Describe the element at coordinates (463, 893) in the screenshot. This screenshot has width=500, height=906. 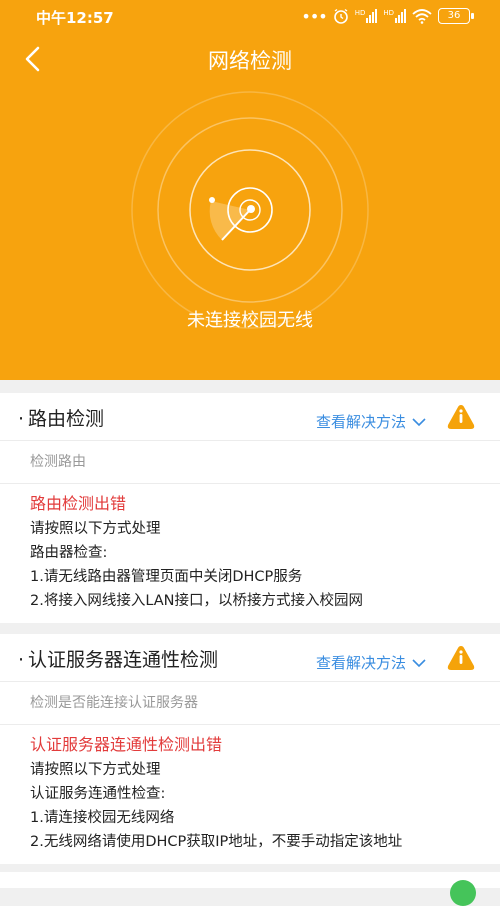
I see `status-indicator-icon` at that location.